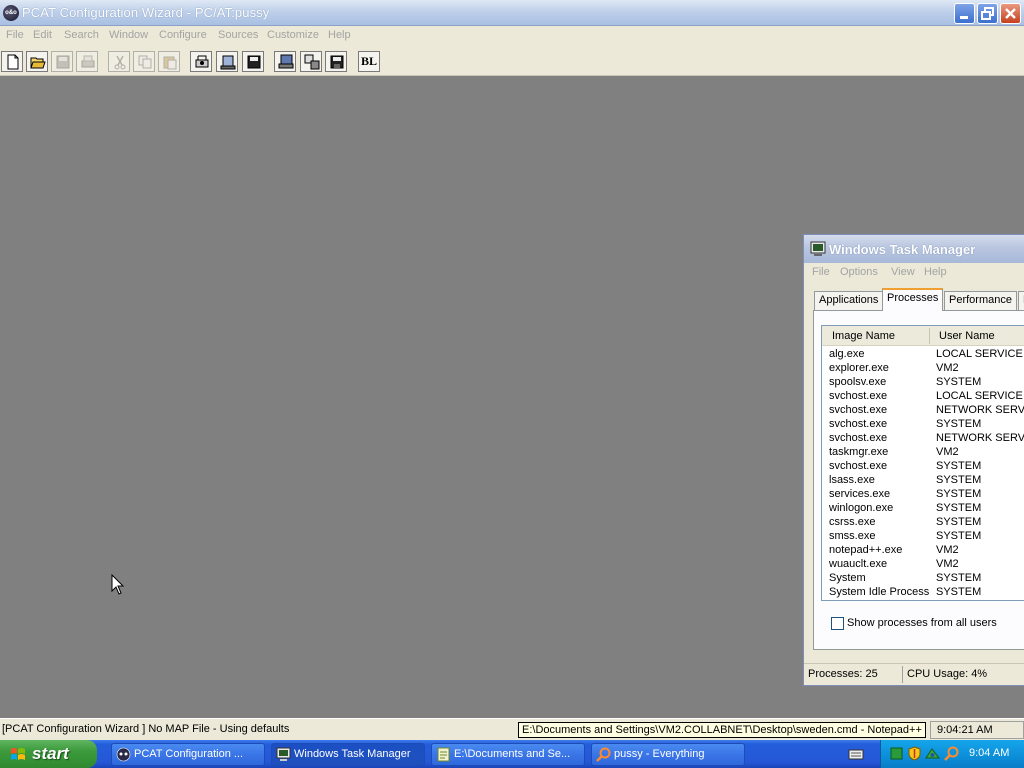  I want to click on transfer-button, so click(311, 61).